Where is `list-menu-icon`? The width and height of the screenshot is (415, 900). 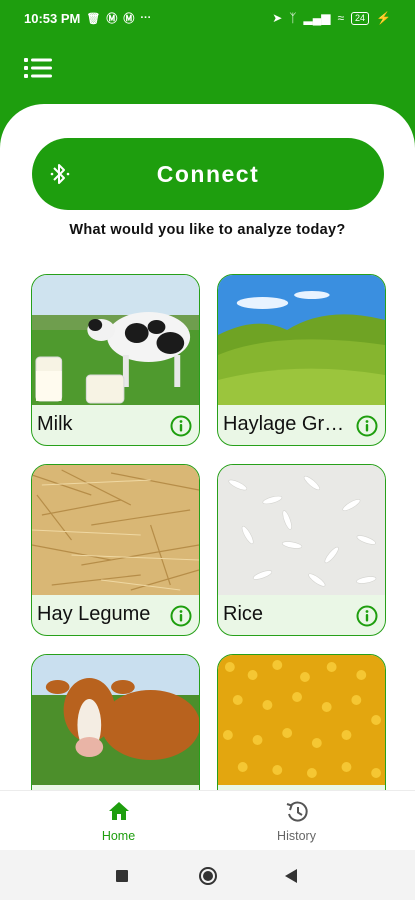 list-menu-icon is located at coordinates (38, 68).